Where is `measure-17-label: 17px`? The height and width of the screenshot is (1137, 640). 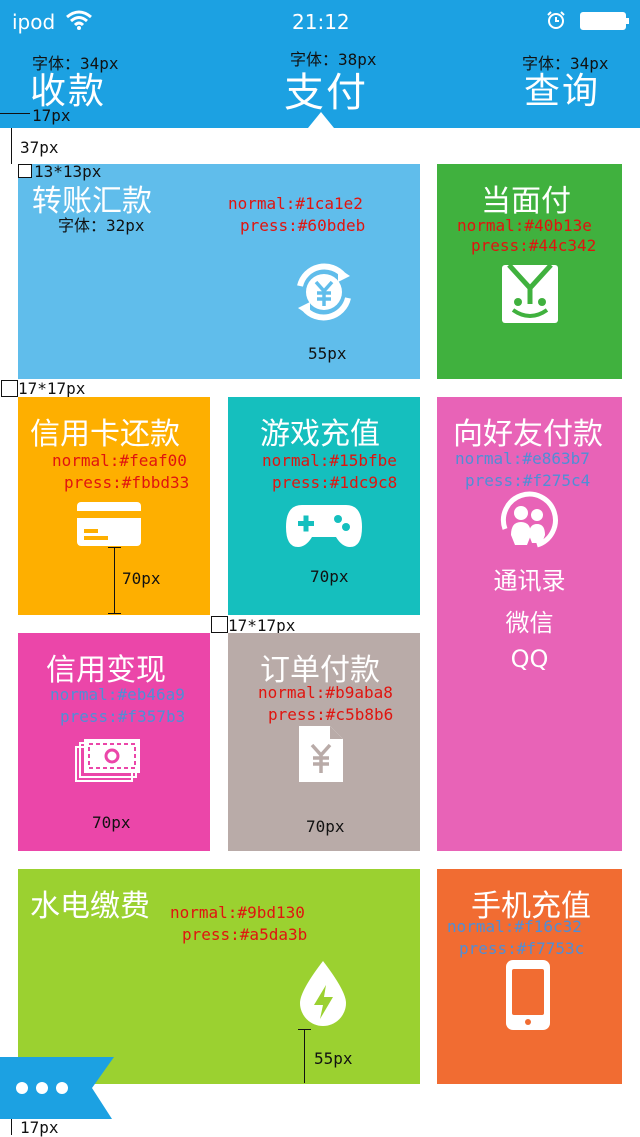
measure-17-label: 17px is located at coordinates (51, 115).